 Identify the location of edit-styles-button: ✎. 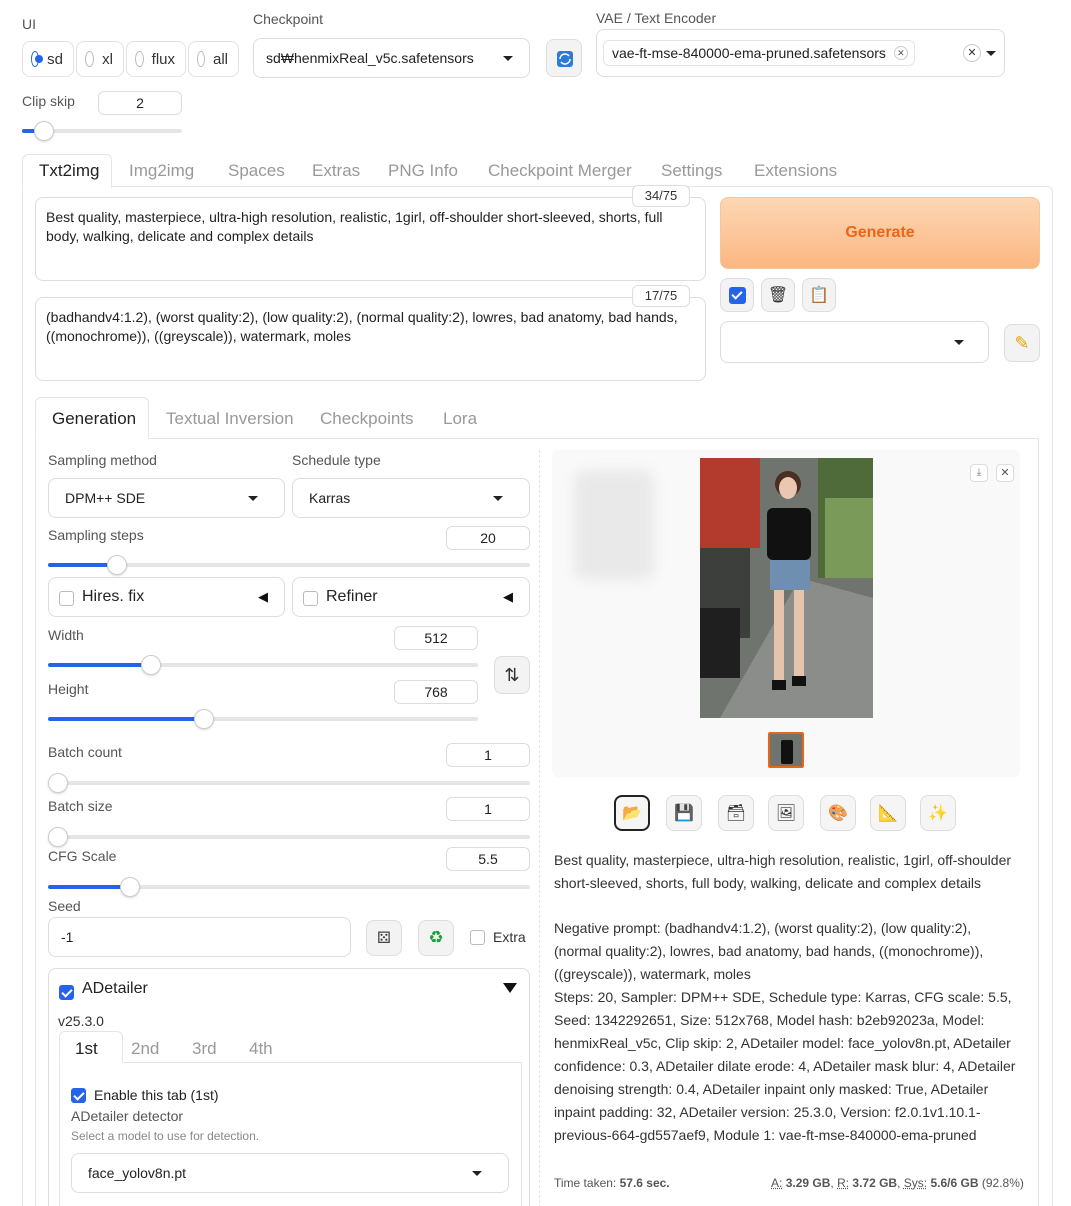
(1022, 343).